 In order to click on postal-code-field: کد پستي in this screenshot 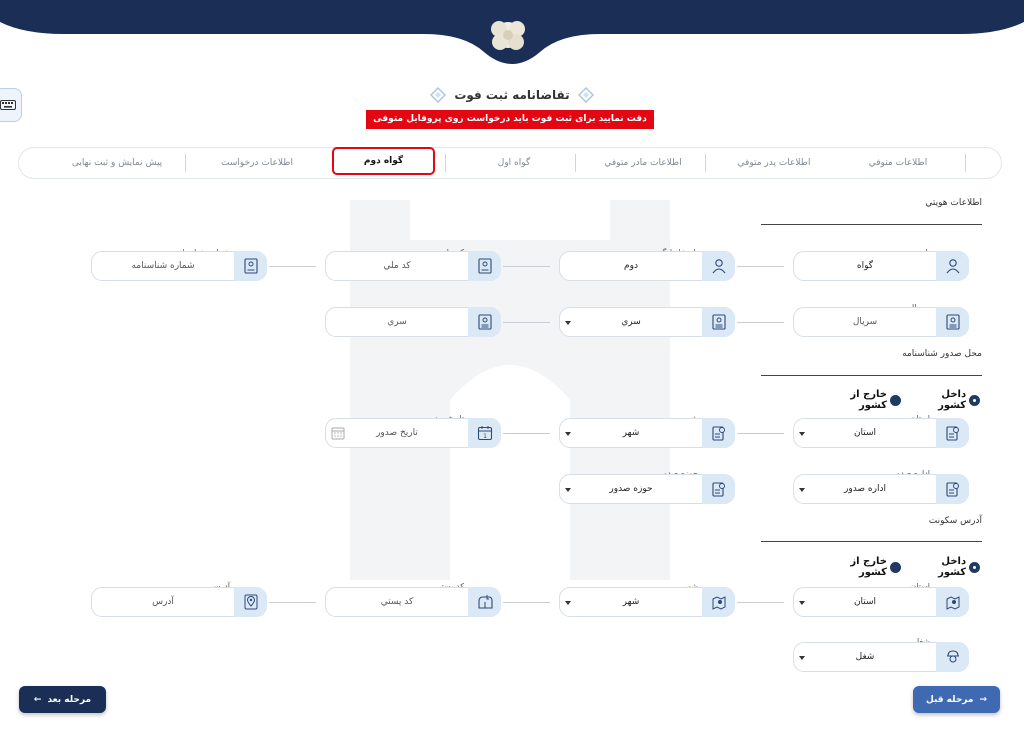, I will do `click(413, 602)`.